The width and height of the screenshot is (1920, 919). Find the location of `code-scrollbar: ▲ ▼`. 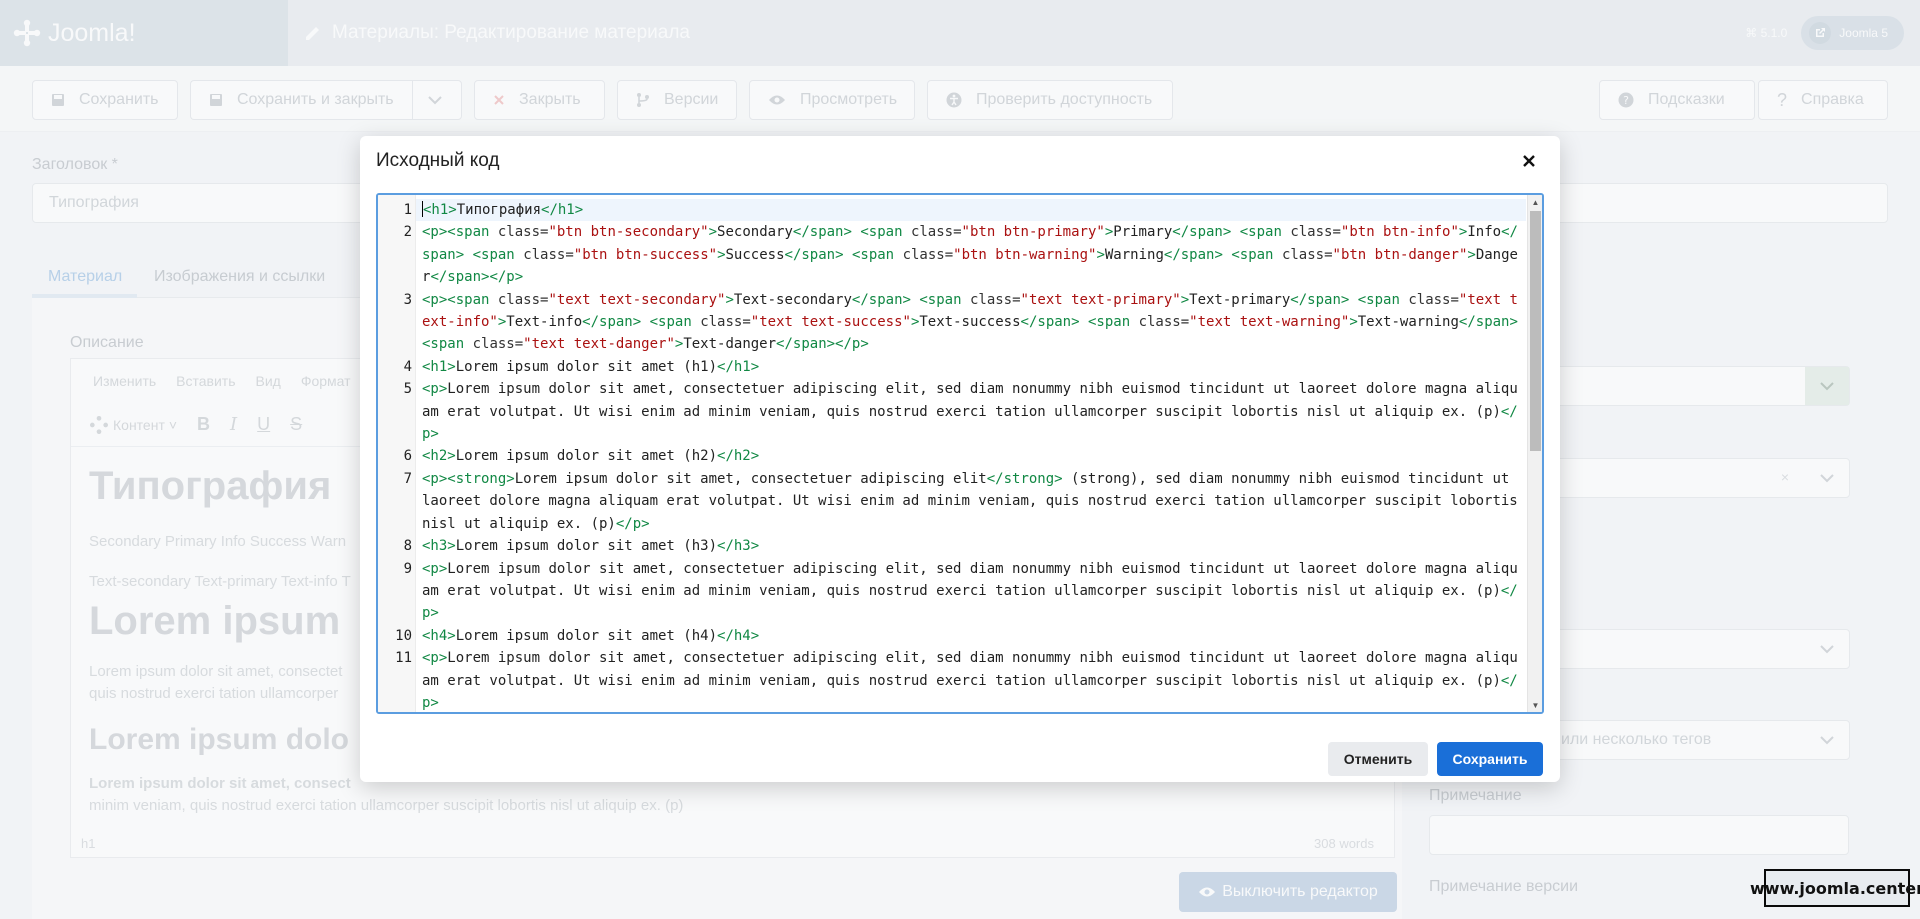

code-scrollbar: ▲ ▼ is located at coordinates (1534, 453).